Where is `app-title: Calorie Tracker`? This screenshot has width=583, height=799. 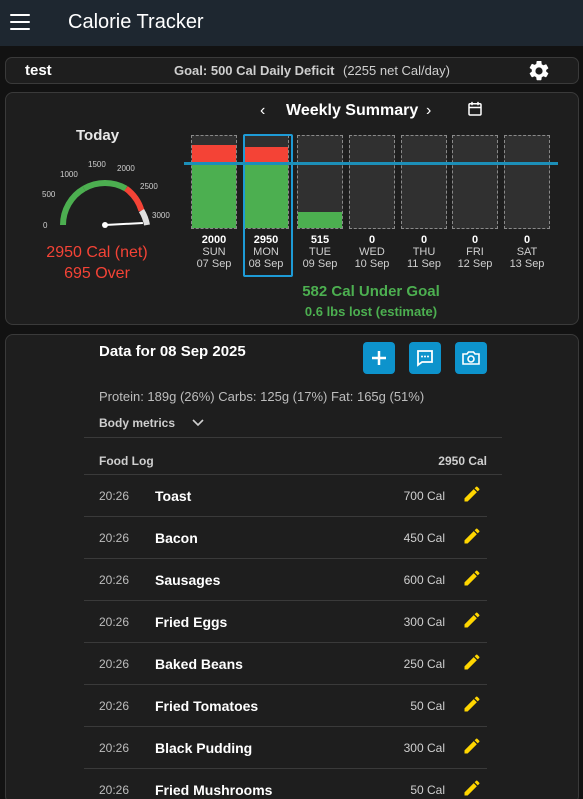 app-title: Calorie Tracker is located at coordinates (136, 22).